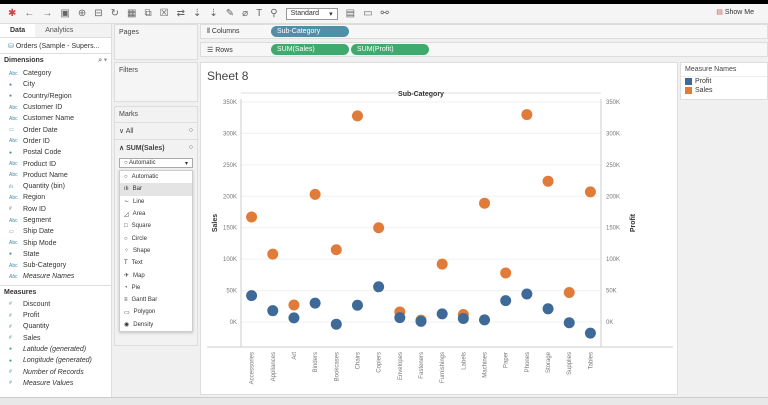  Describe the element at coordinates (484, 49) in the screenshot. I see `rows-shelf: ☰ Rows SUM(Sales) SUM(Profit)` at that location.